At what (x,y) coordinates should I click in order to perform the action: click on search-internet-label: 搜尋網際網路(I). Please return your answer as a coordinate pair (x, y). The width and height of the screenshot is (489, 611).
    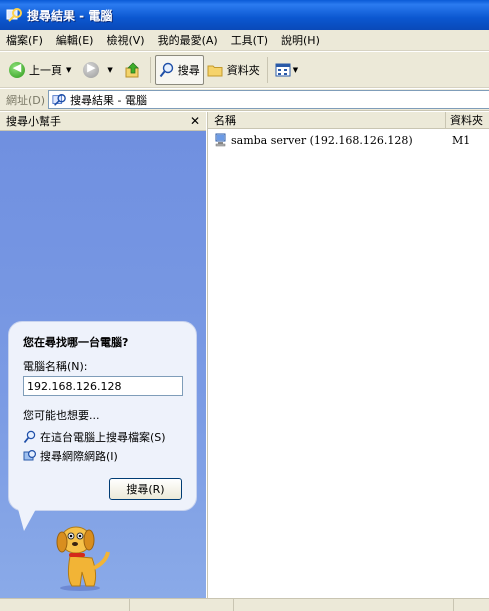
    Looking at the image, I should click on (79, 456).